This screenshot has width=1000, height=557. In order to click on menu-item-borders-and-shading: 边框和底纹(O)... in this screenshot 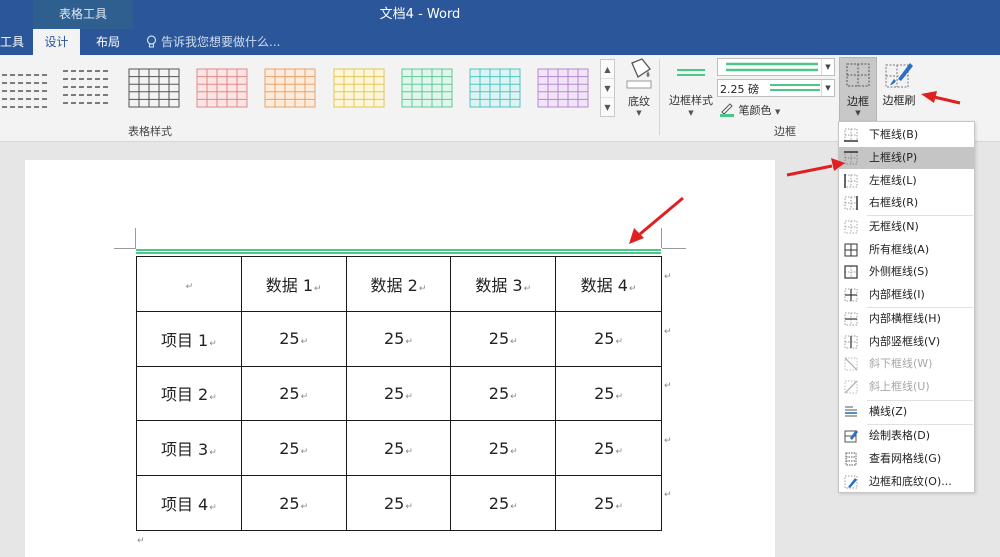, I will do `click(906, 481)`.